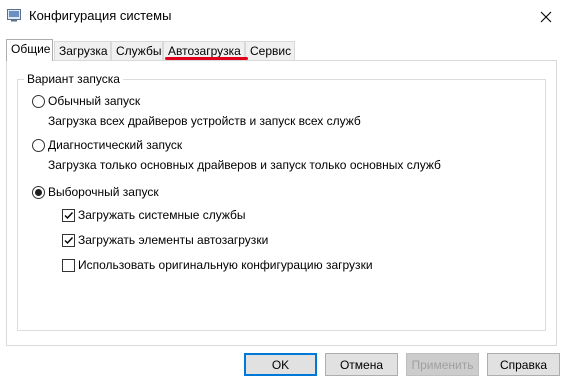 The image size is (563, 378). I want to click on load-startup-items-checkbox, so click(68, 240).